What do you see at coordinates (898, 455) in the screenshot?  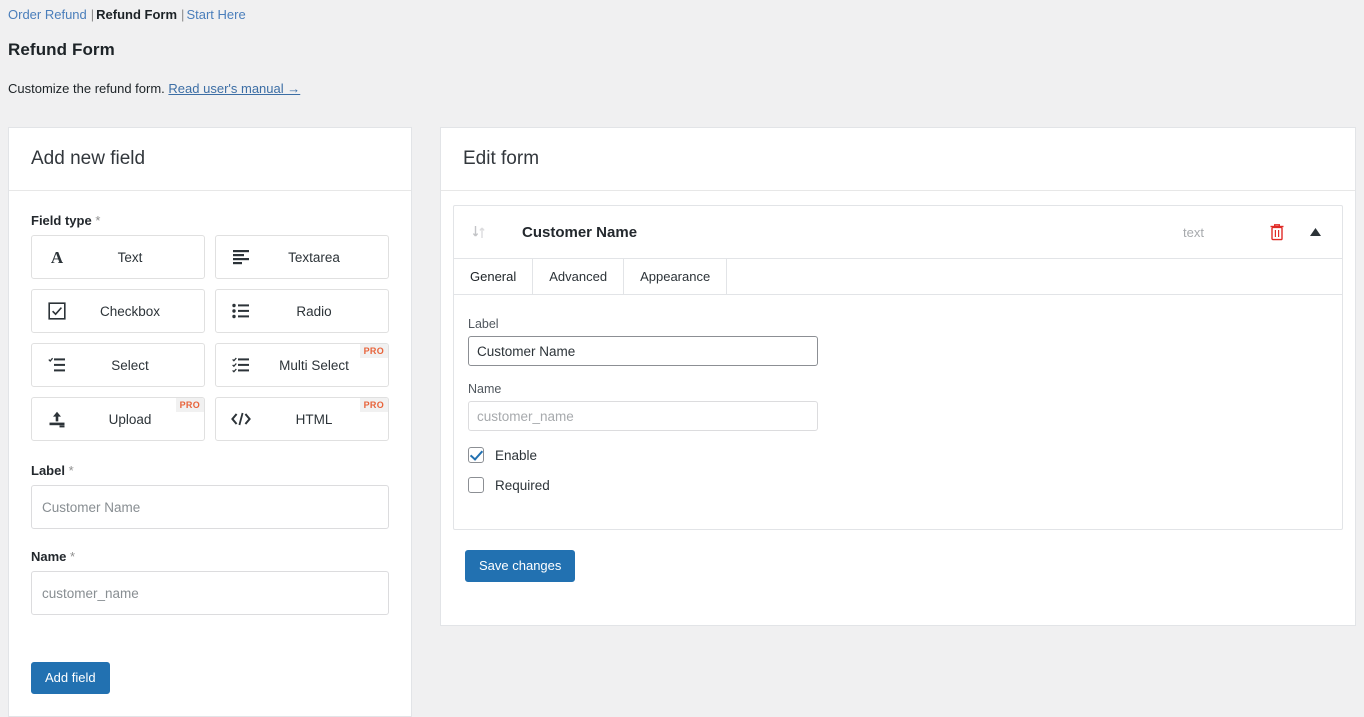 I see `enable-checkbox-row: Enable` at bounding box center [898, 455].